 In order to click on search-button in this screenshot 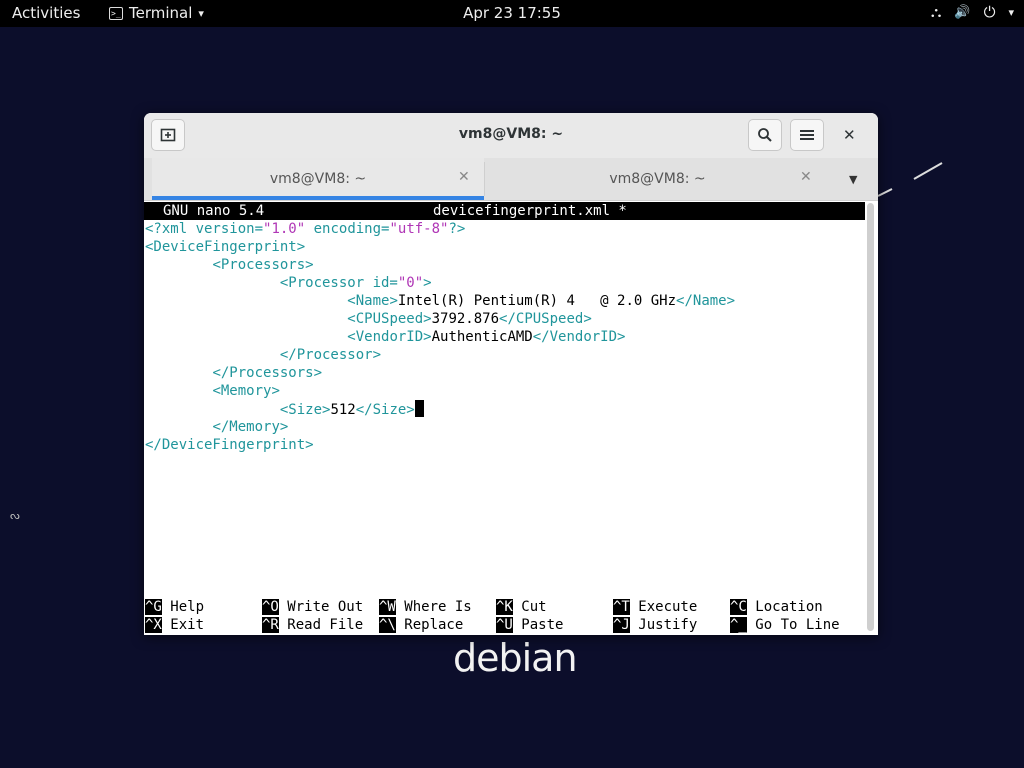, I will do `click(765, 135)`.